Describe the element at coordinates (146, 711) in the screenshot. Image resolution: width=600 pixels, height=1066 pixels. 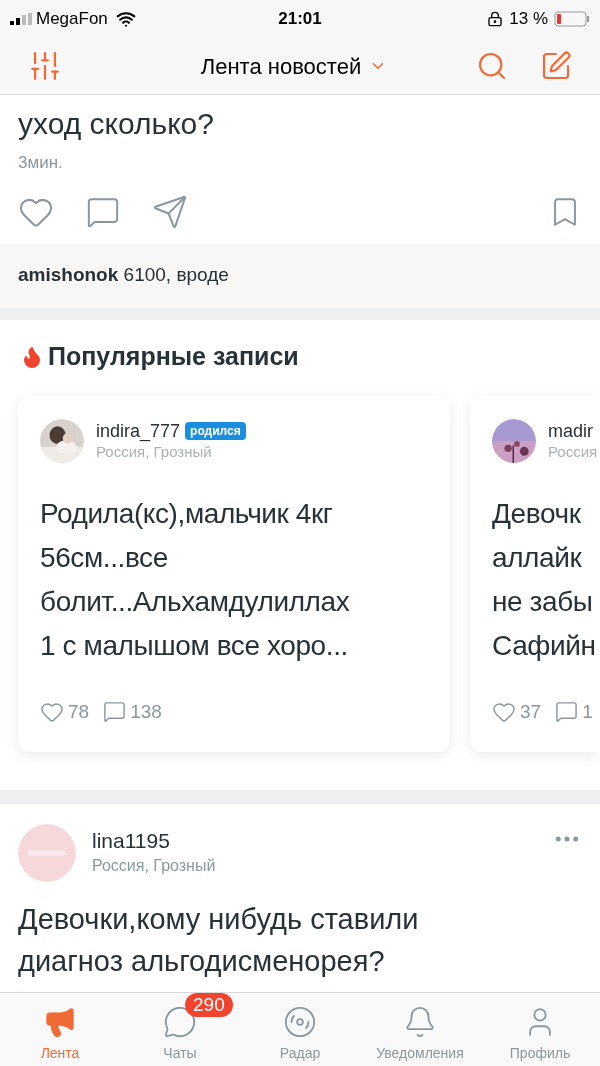
I see `comment-count: 138` at that location.